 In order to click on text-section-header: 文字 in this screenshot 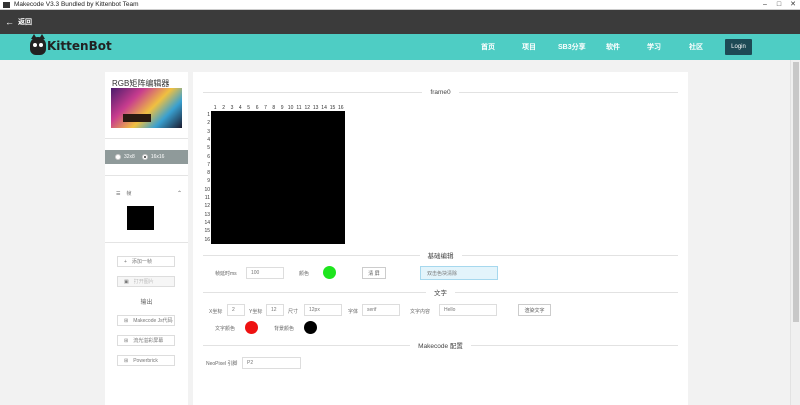, I will do `click(440, 292)`.